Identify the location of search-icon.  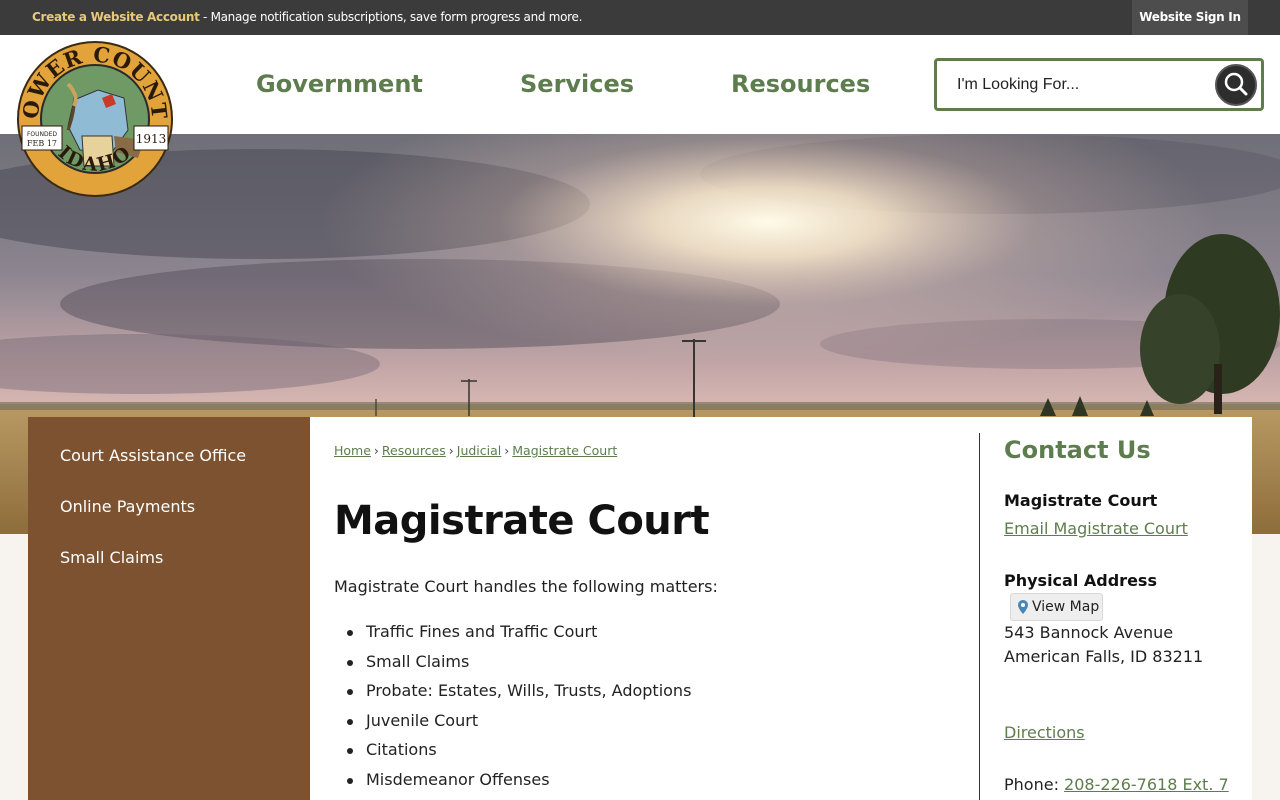
(1236, 84).